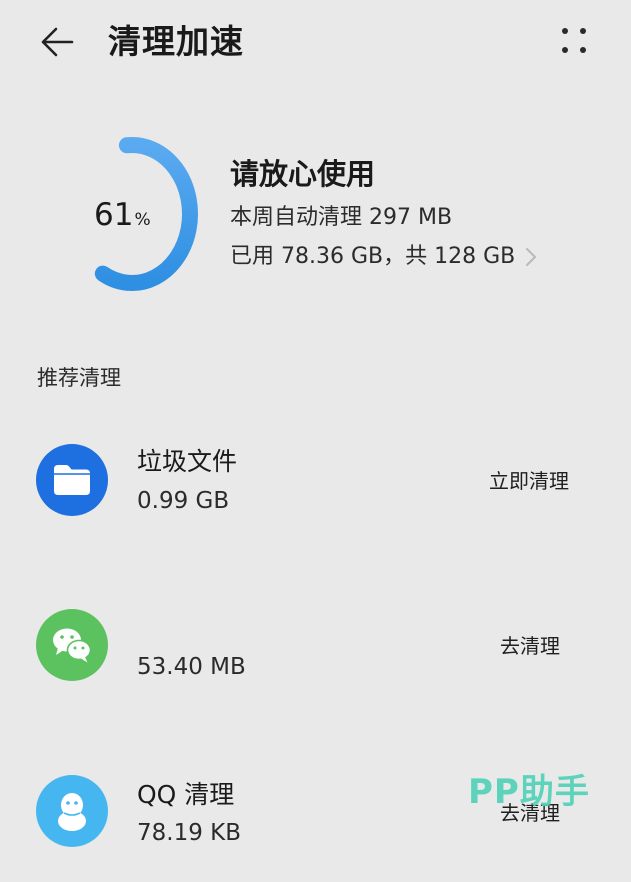  What do you see at coordinates (114, 215) in the screenshot?
I see `storage-percent-value: 61` at bounding box center [114, 215].